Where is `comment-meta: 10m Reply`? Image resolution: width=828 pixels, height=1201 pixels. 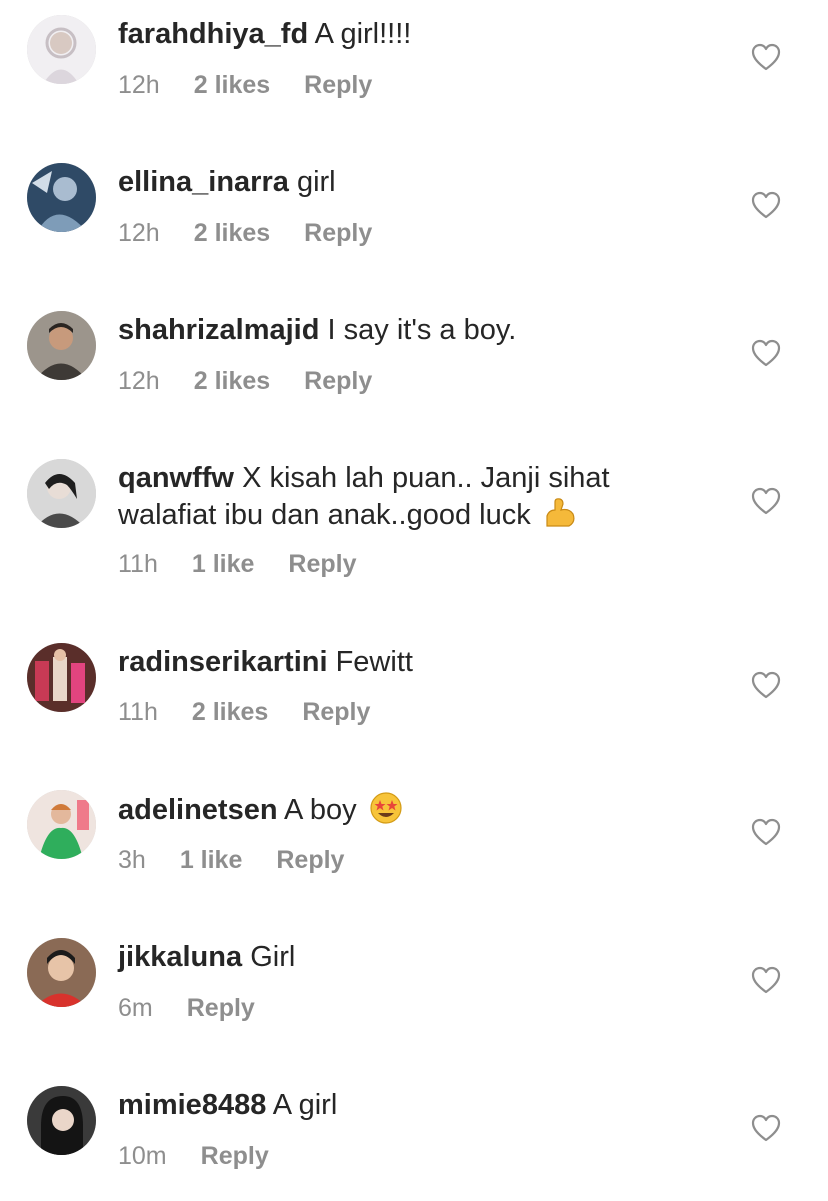
comment-meta: 10m Reply is located at coordinates (210, 1156).